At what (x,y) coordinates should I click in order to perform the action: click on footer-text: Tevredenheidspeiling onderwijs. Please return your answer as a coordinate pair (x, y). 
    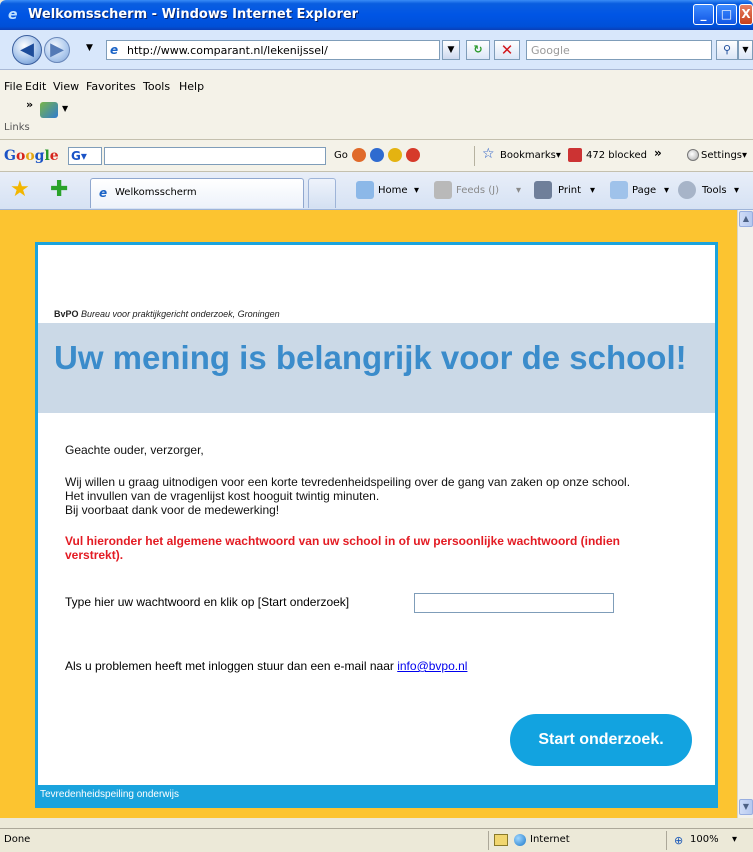
    Looking at the image, I should click on (109, 794).